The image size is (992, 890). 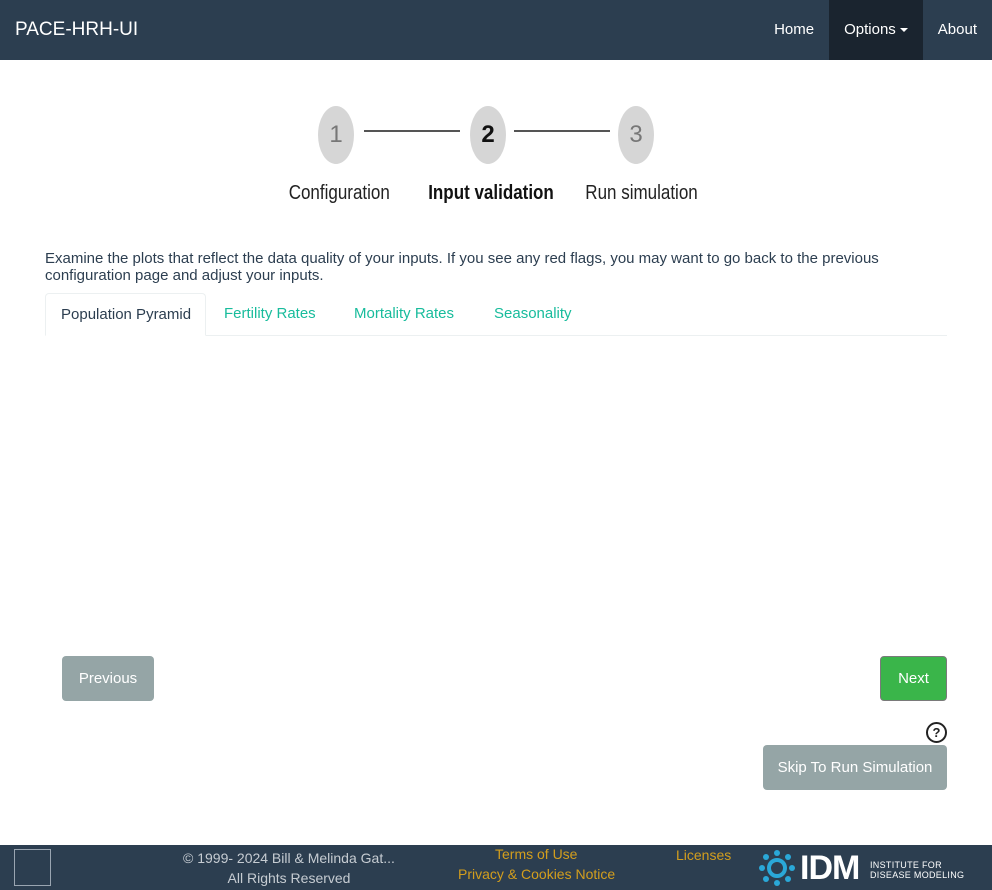 What do you see at coordinates (906, 865) in the screenshot?
I see `idm-subtitle-line-1: INSTITUTE FOR` at bounding box center [906, 865].